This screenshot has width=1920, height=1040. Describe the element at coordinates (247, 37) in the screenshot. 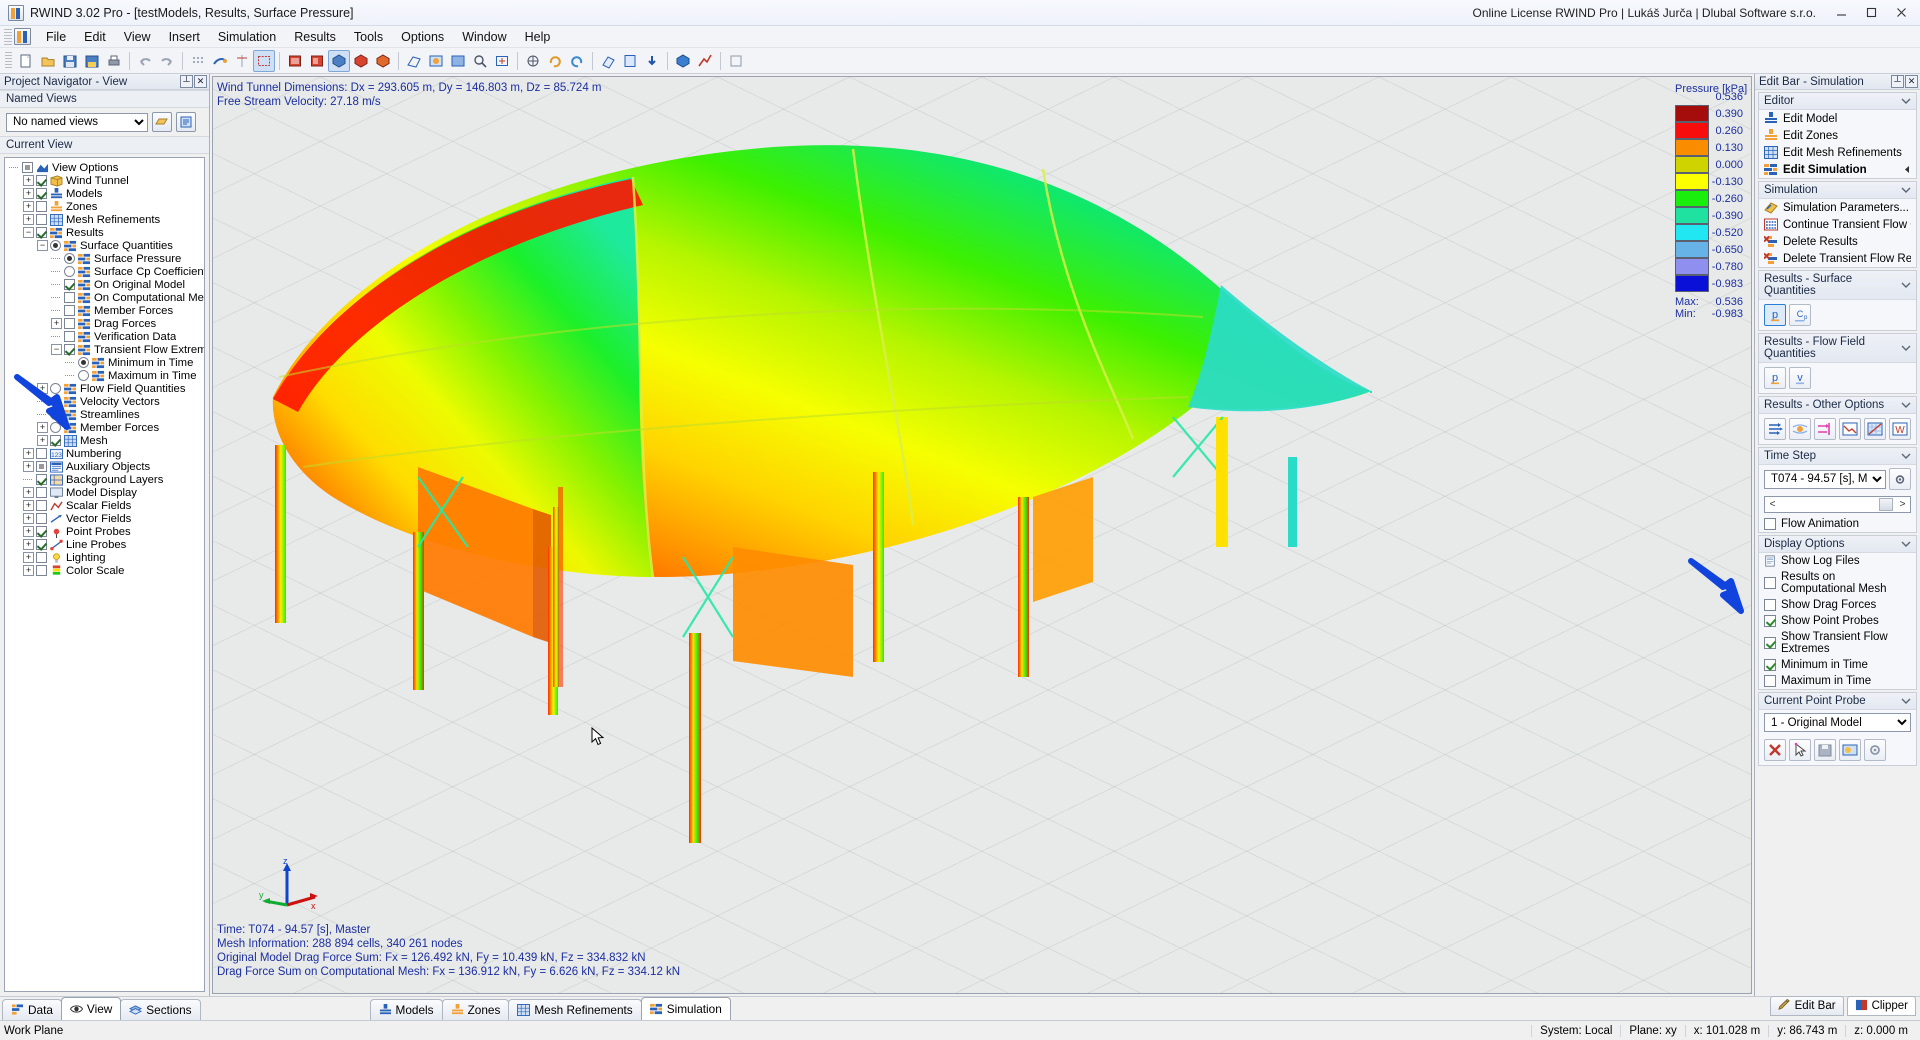

I see `menu-item-simulation: Simulation` at that location.